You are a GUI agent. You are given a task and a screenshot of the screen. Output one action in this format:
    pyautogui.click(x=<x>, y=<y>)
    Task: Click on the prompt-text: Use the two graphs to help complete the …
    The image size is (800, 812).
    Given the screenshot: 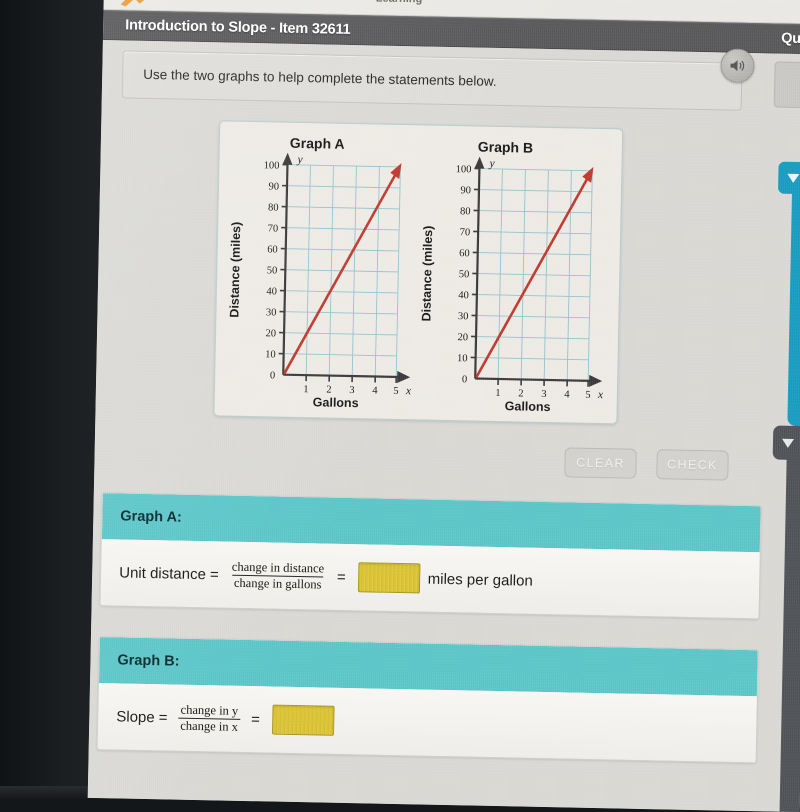 What is the action you would take?
    pyautogui.click(x=320, y=78)
    